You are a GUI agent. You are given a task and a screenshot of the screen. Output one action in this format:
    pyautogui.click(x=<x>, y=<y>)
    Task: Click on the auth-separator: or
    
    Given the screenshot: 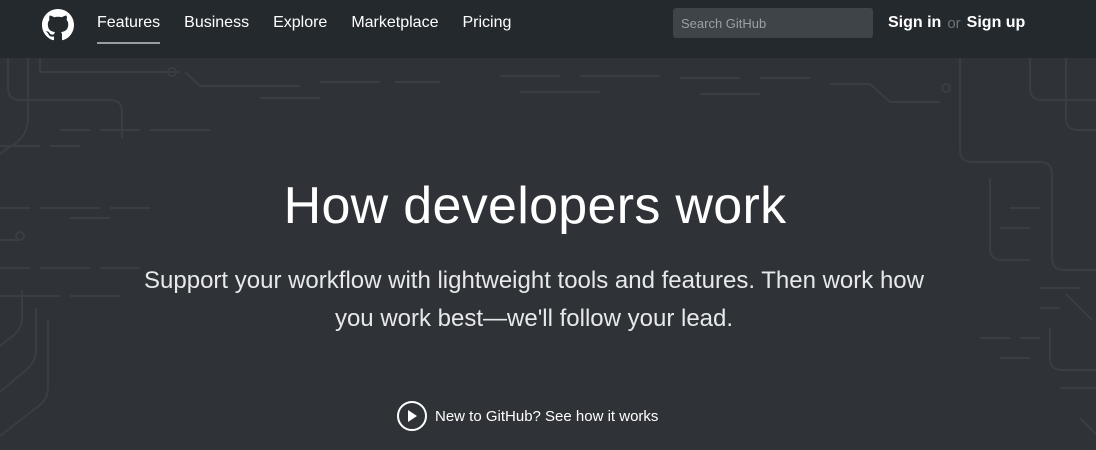 What is the action you would take?
    pyautogui.click(x=954, y=23)
    